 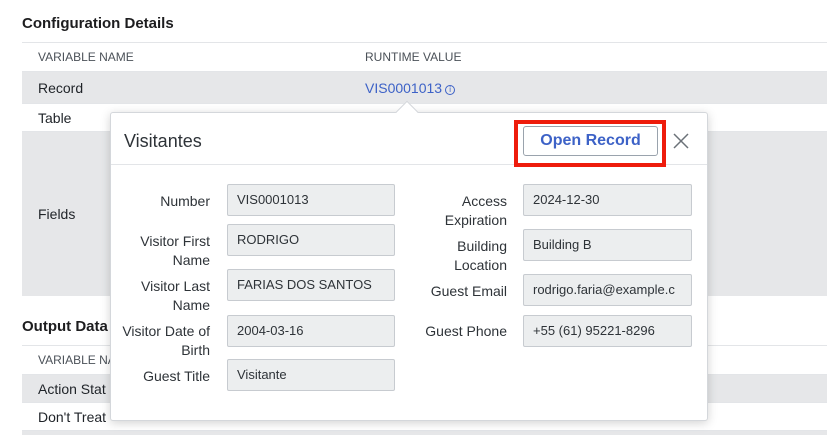 I want to click on row-label-dont-treat: Don't Treat, so click(x=72, y=417).